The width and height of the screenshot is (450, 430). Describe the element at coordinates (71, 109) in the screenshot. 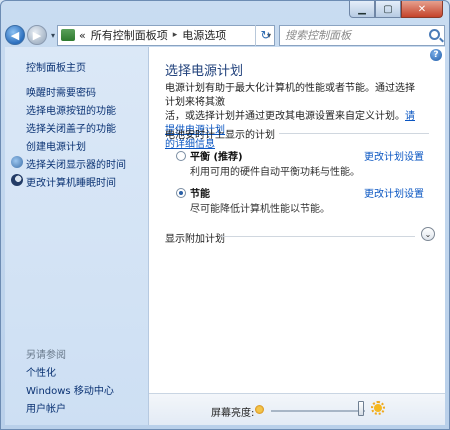

I see `sidebar-item-power-button: 选择电源按钮的功能` at that location.